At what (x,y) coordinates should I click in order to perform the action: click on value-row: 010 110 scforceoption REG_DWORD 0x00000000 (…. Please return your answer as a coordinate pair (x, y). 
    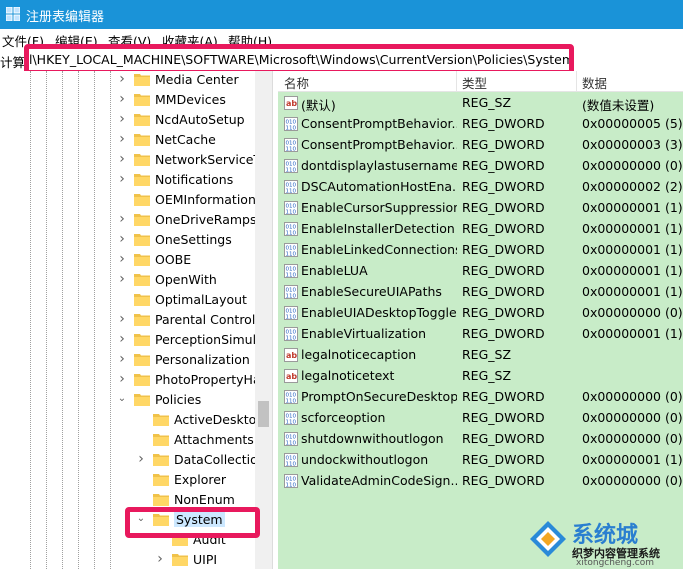
    Looking at the image, I should click on (480, 418).